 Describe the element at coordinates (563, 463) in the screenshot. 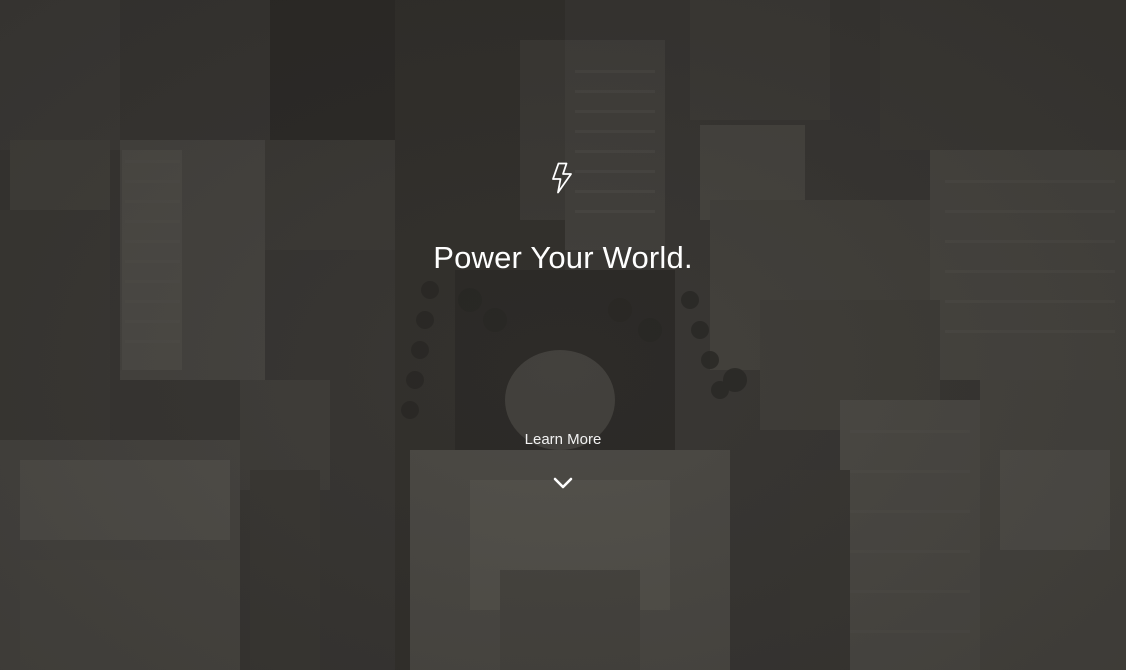

I see `learn-more-link: Learn More` at that location.